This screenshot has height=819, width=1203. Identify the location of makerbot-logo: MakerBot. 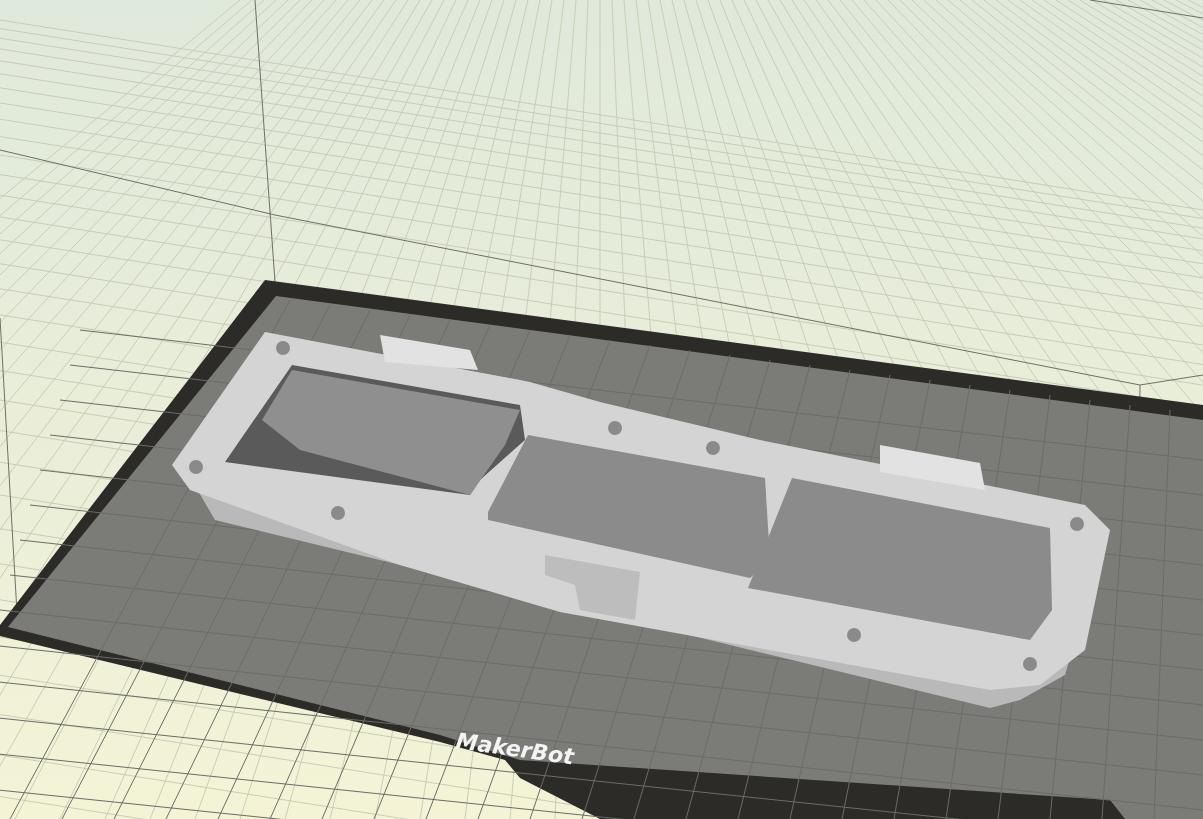
(515, 749).